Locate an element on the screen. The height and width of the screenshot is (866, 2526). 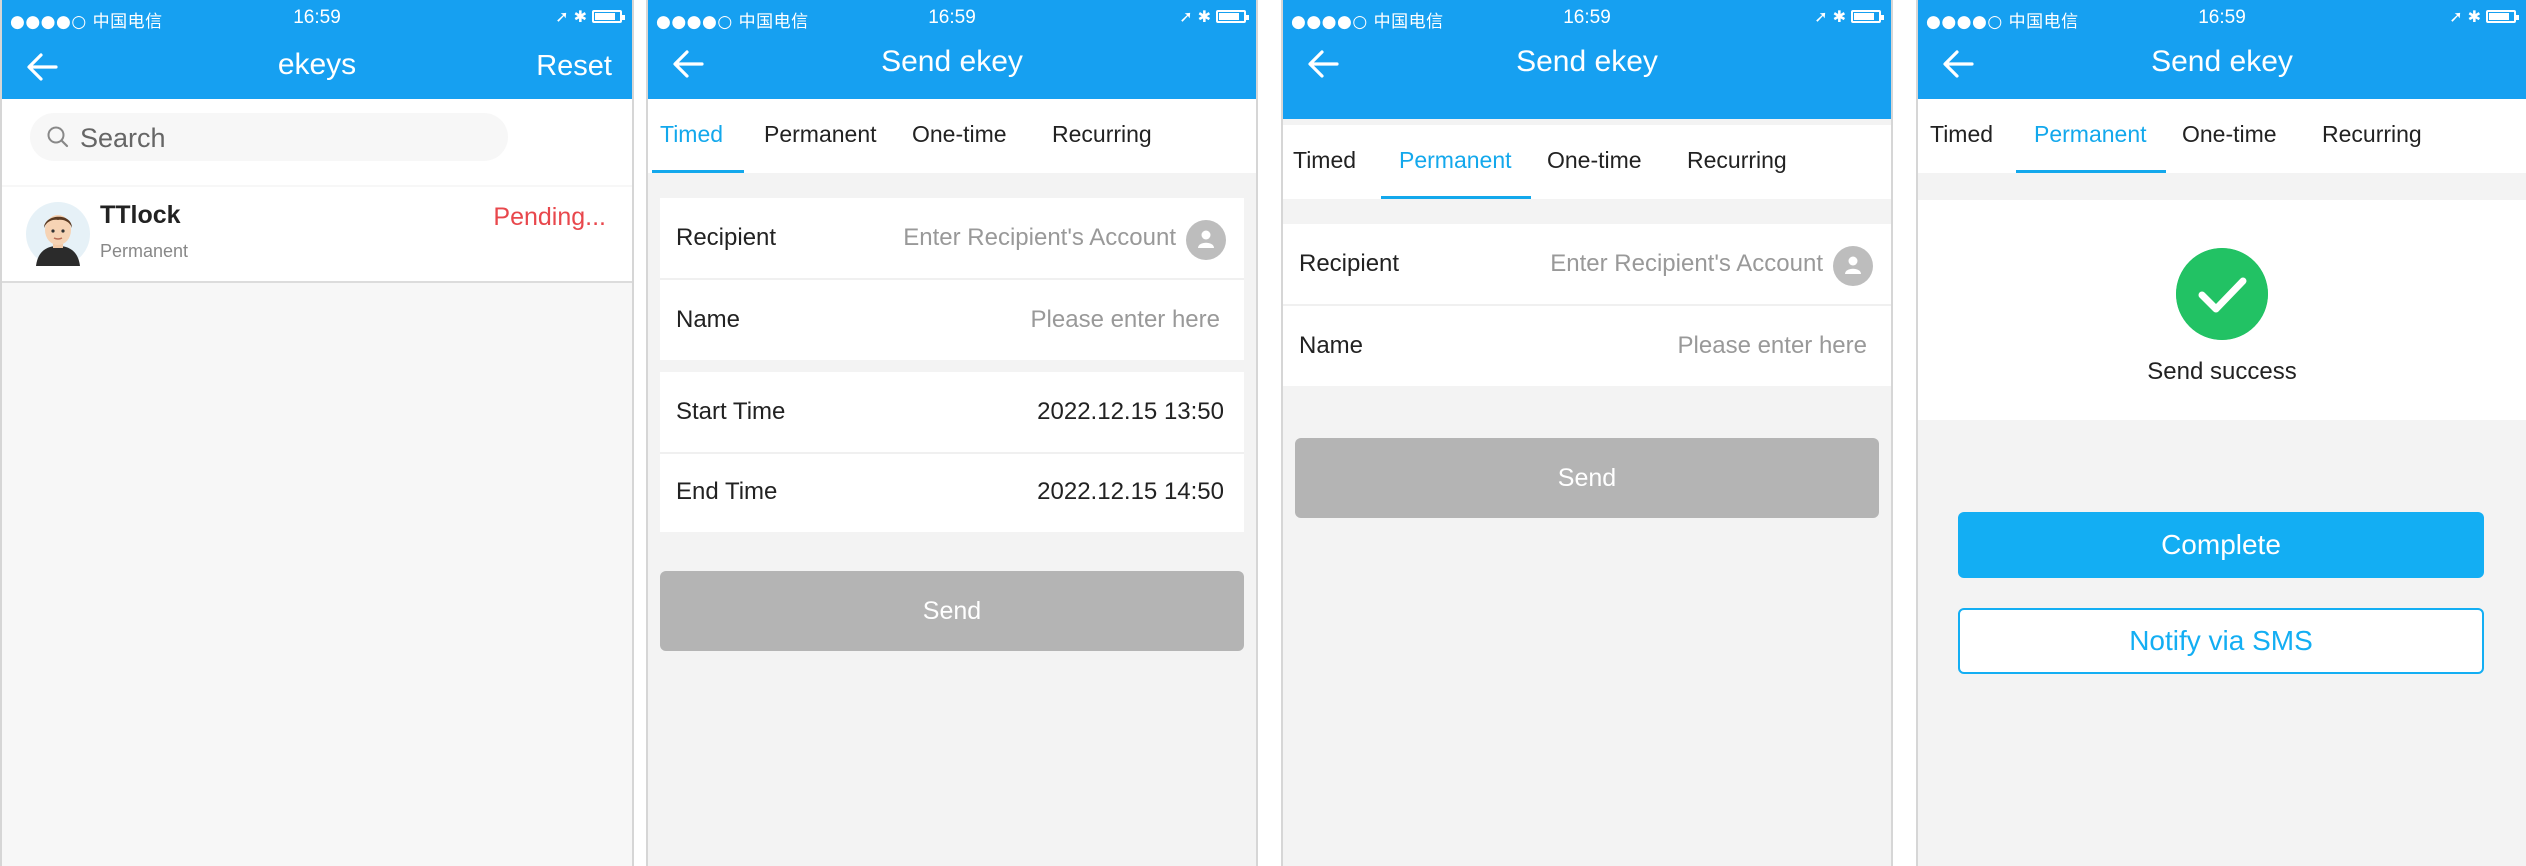
complete-button: Complete is located at coordinates (2221, 545).